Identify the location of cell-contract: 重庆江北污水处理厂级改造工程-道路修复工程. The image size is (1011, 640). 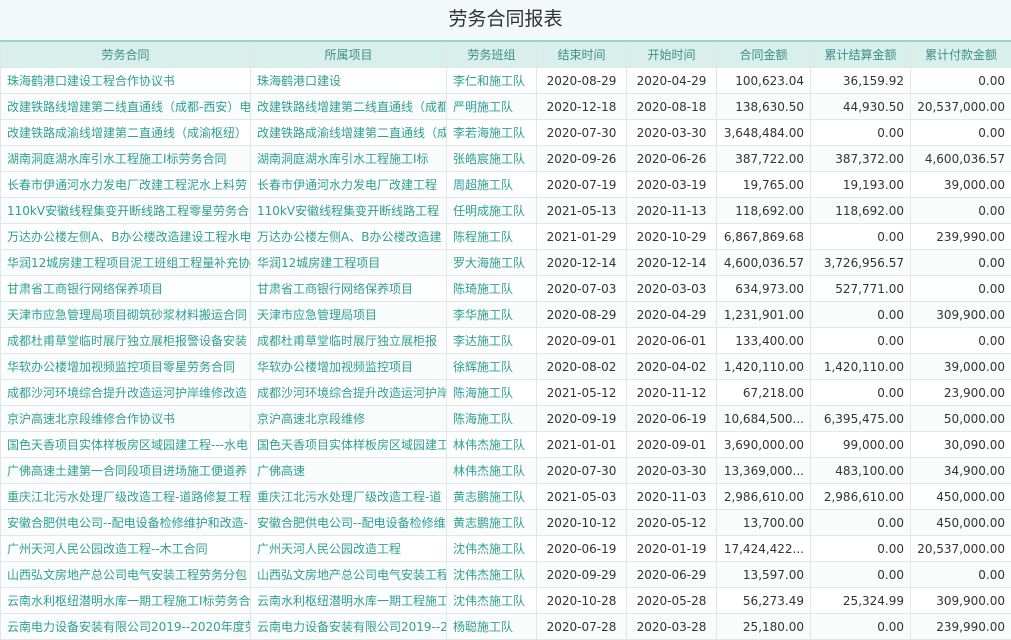
(125, 496).